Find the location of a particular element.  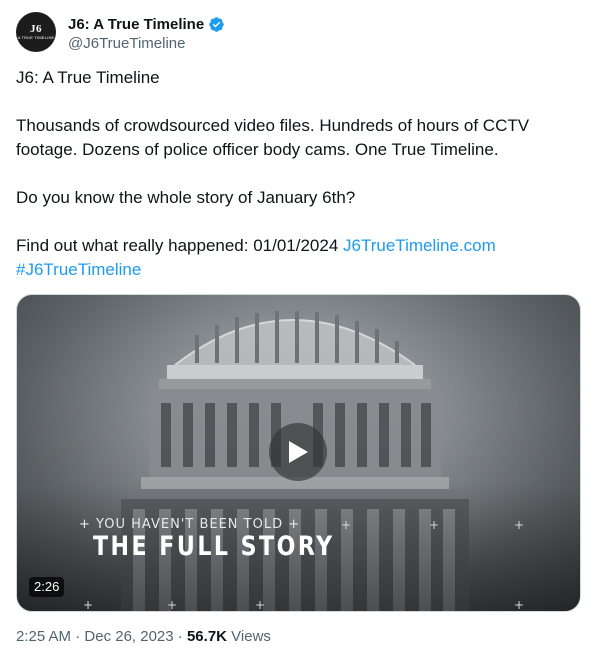

video-overlay-title: THE FULL STORY is located at coordinates (214, 546).